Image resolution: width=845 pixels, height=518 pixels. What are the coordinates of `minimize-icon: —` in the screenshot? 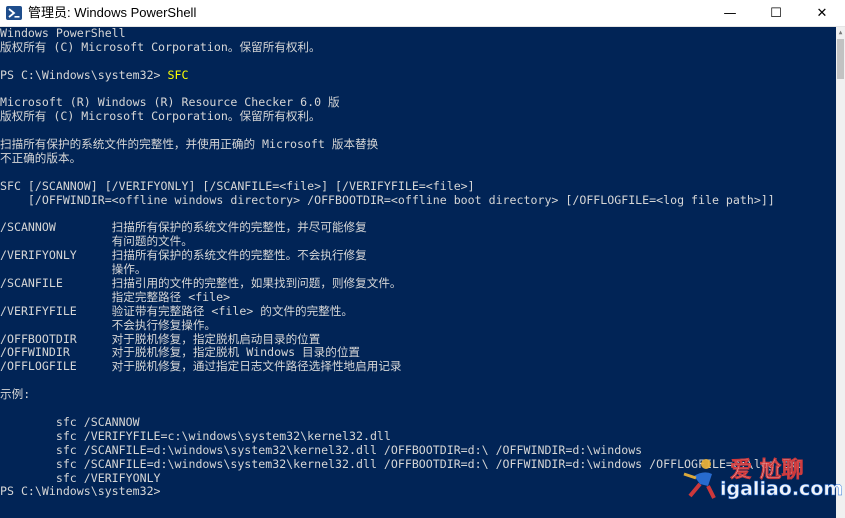 It's located at (730, 13).